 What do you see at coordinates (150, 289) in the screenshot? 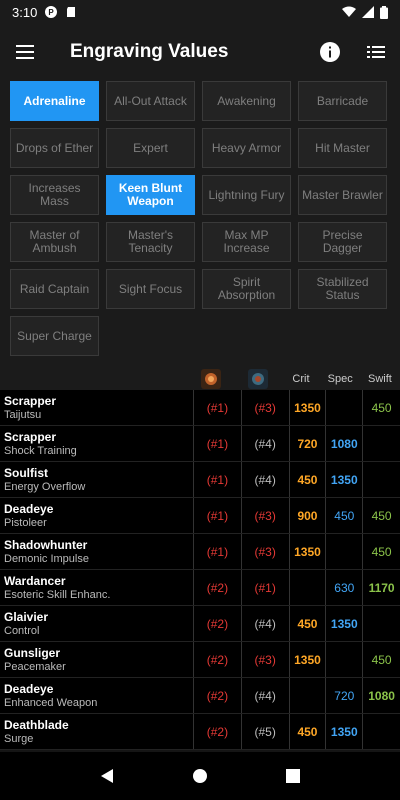
I see `engraving-chip: Sight Focus` at bounding box center [150, 289].